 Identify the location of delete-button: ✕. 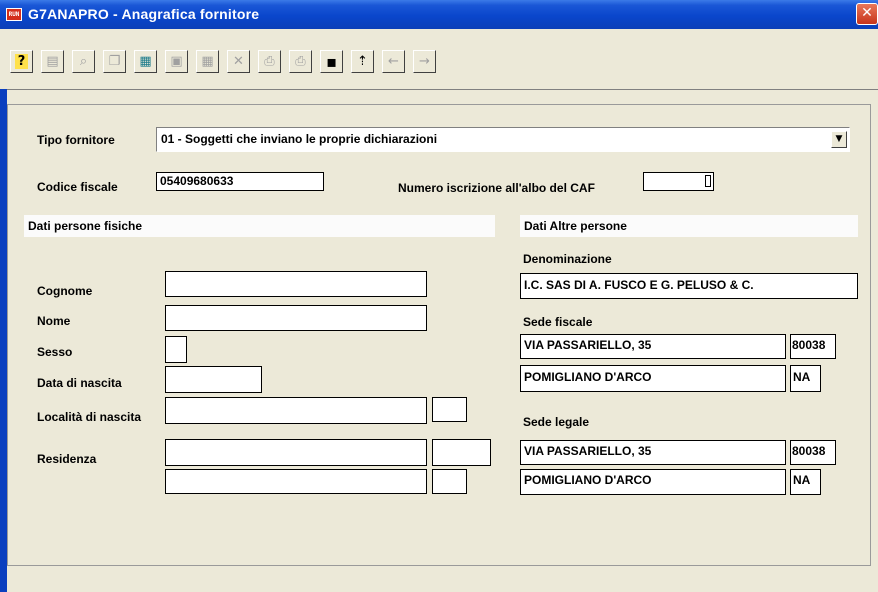
(238, 61).